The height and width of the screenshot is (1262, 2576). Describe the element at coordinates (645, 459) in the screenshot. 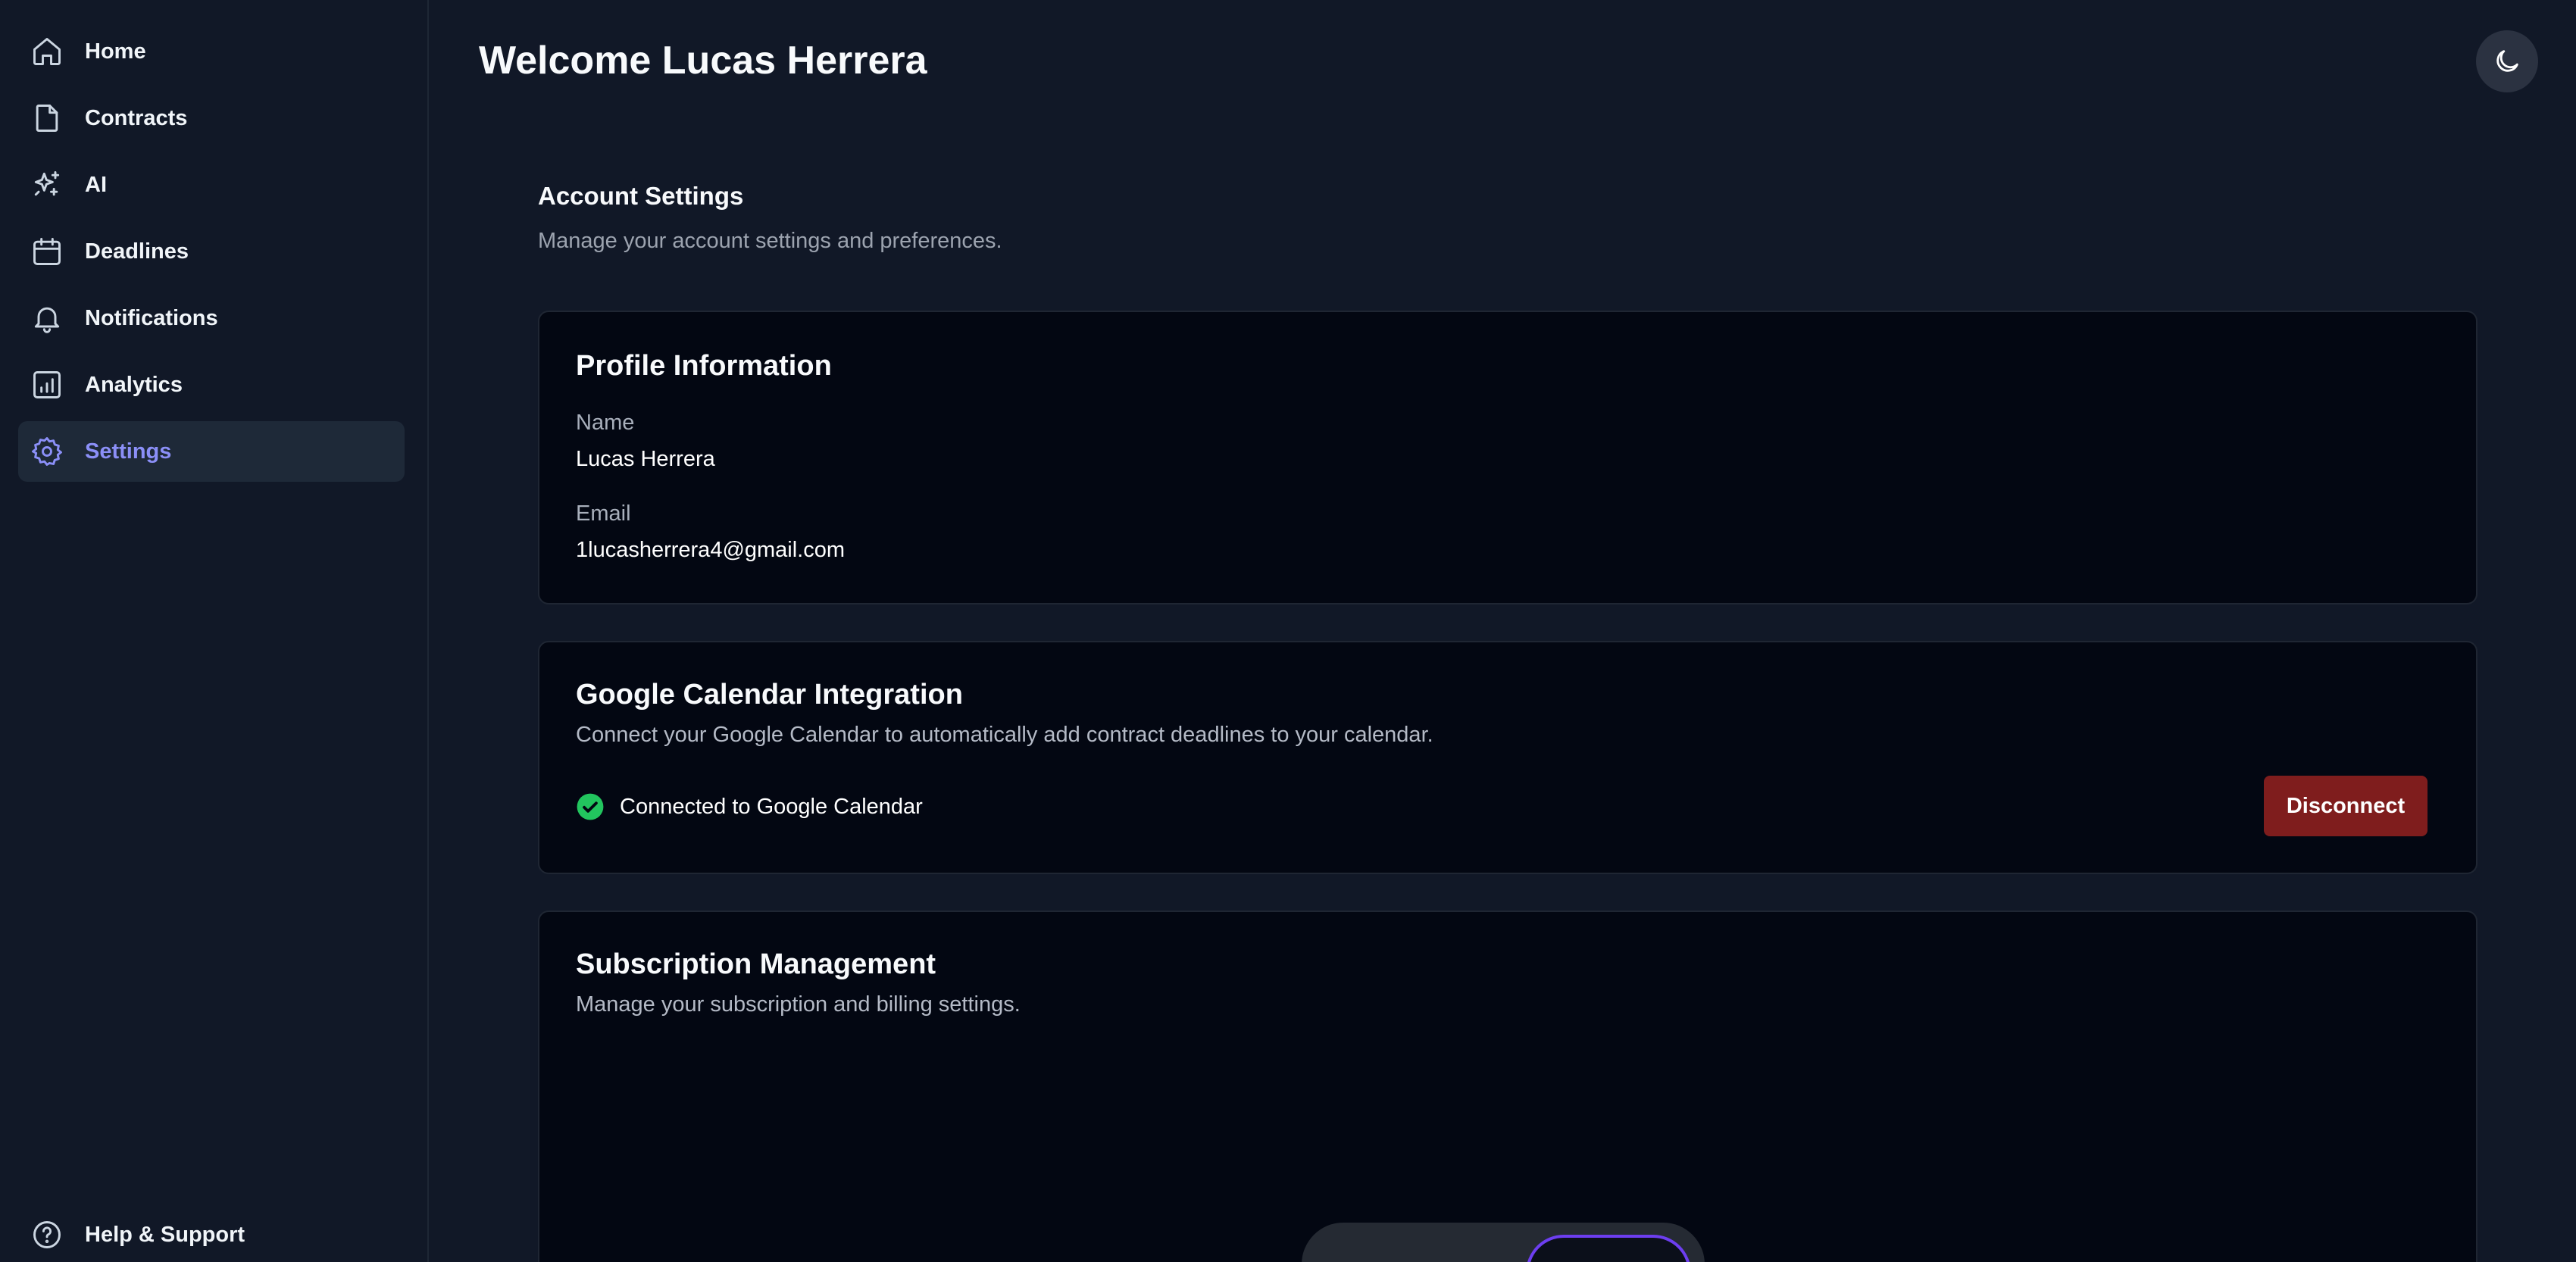

I see `name-value: Lucas Herrera` at that location.